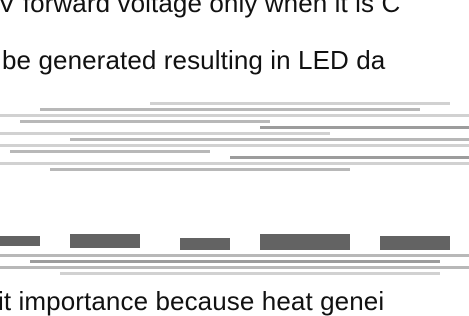 This screenshot has width=469, height=316. Describe the element at coordinates (194, 60) in the screenshot. I see `text-line-2: be generated resulting in LED da` at that location.